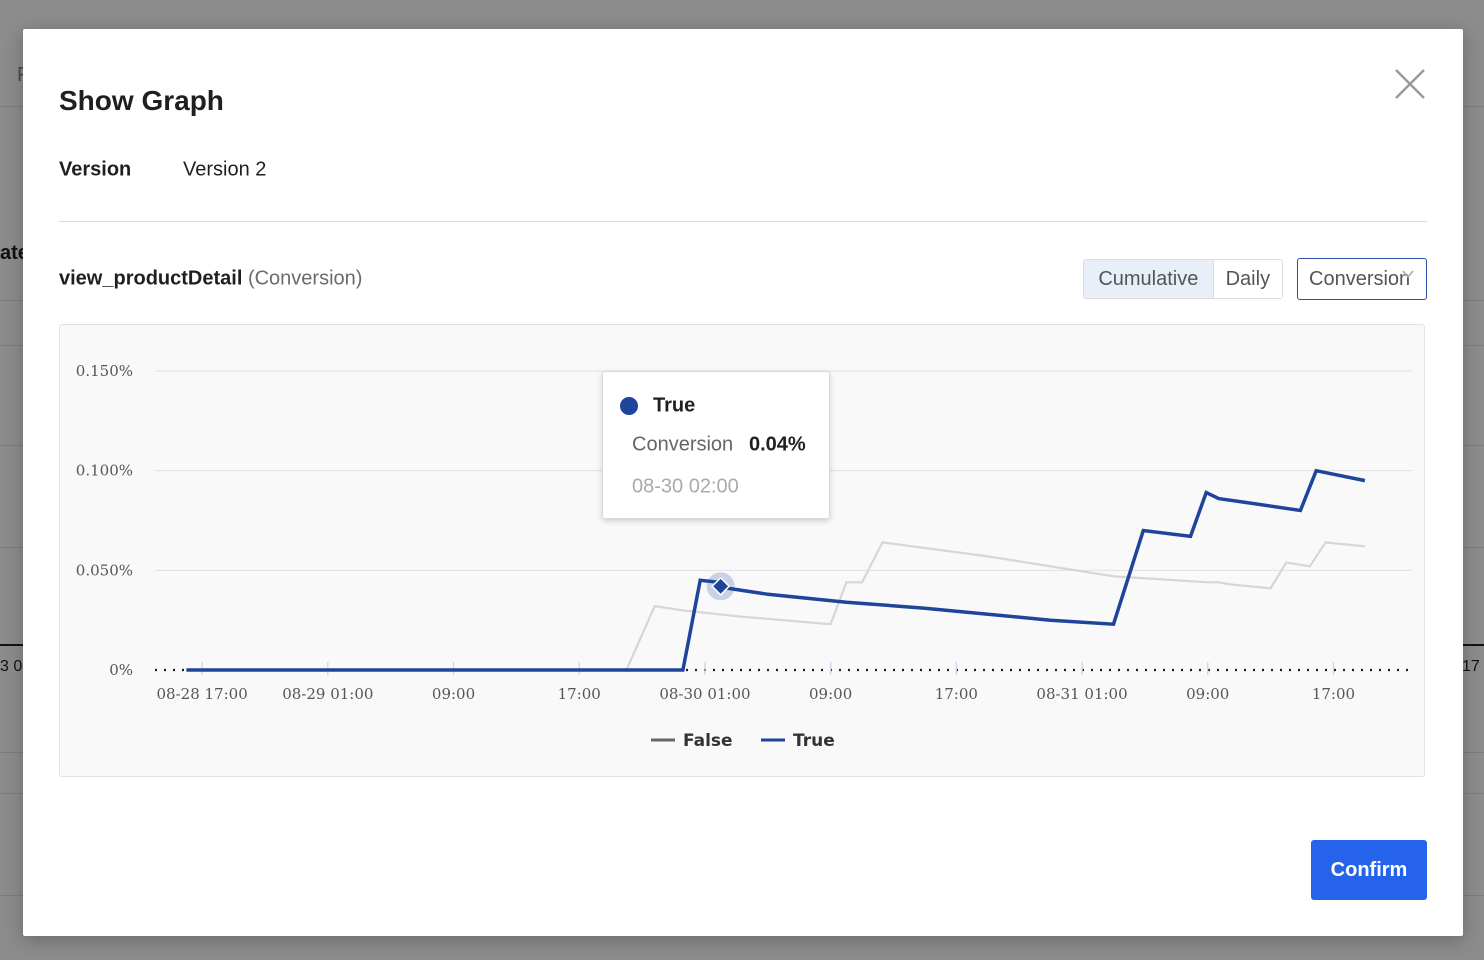  What do you see at coordinates (1081, 694) in the screenshot?
I see `x-tick-label: 08-31 01:00` at bounding box center [1081, 694].